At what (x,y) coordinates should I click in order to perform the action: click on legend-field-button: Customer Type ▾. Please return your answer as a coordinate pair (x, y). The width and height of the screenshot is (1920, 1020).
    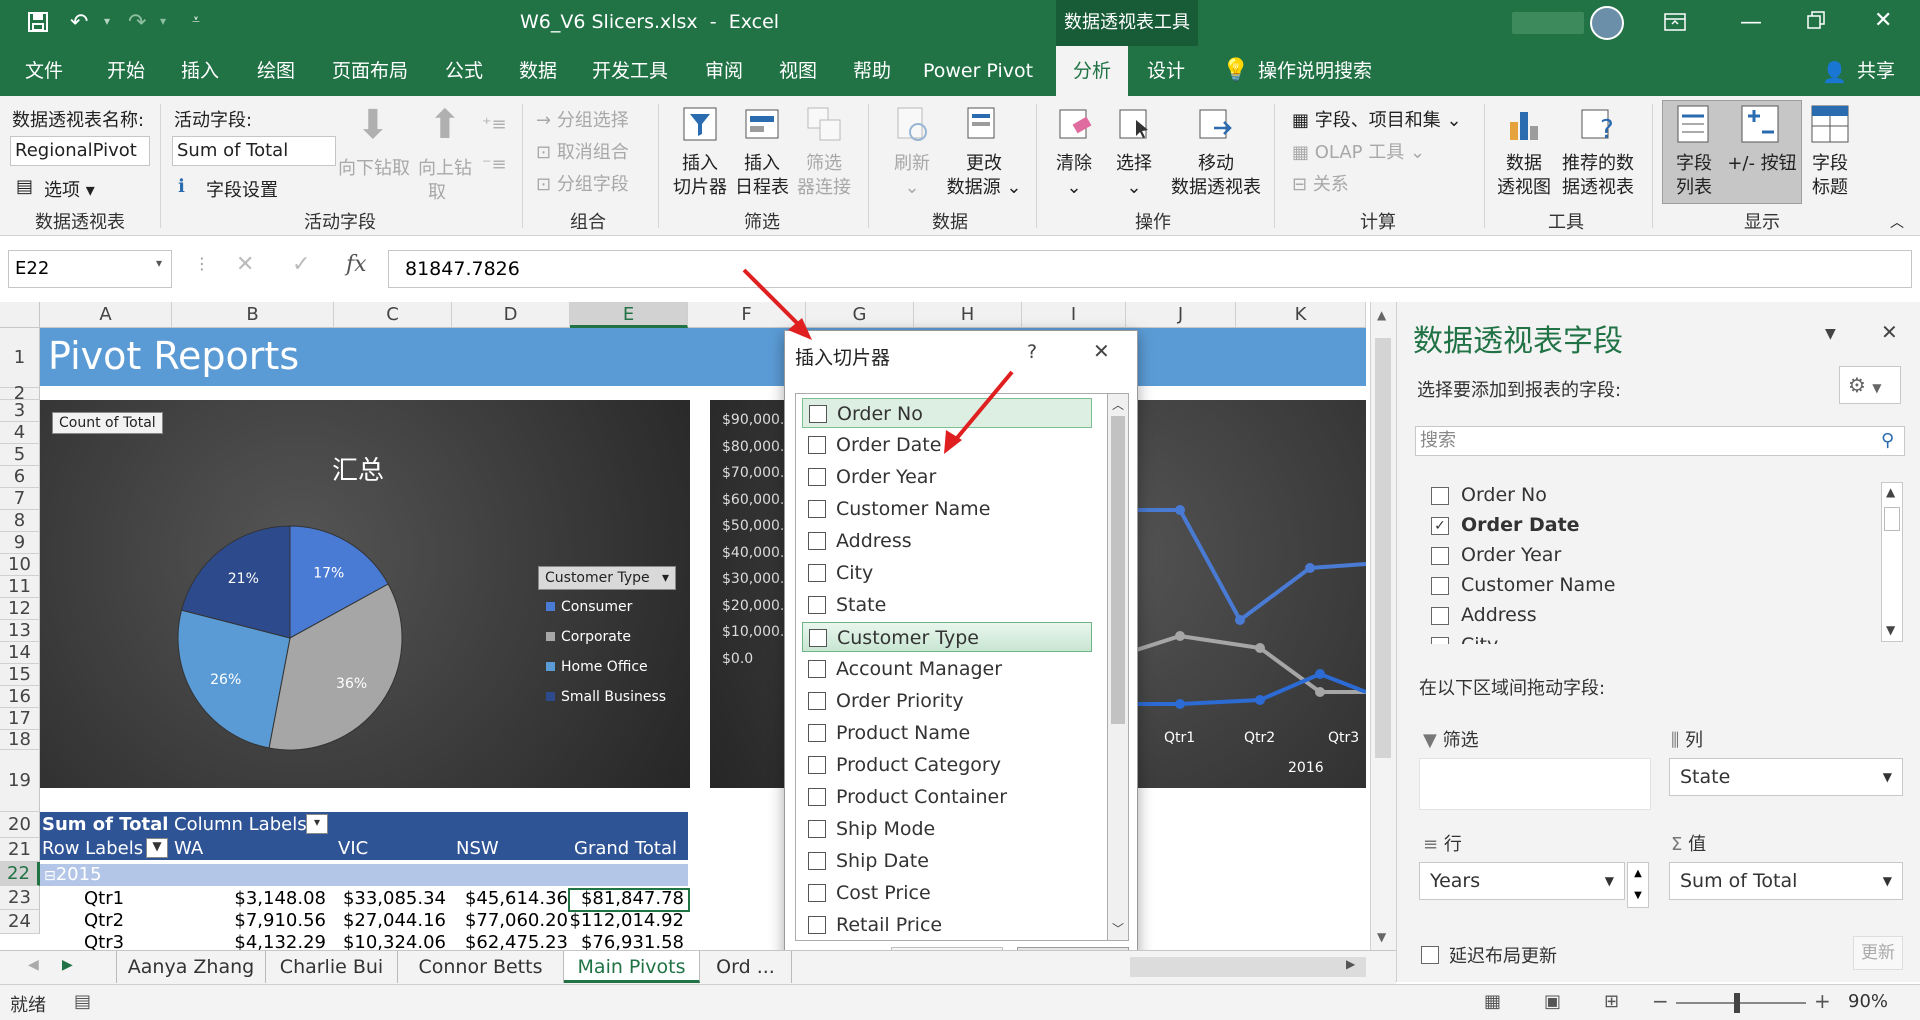
    Looking at the image, I should click on (607, 578).